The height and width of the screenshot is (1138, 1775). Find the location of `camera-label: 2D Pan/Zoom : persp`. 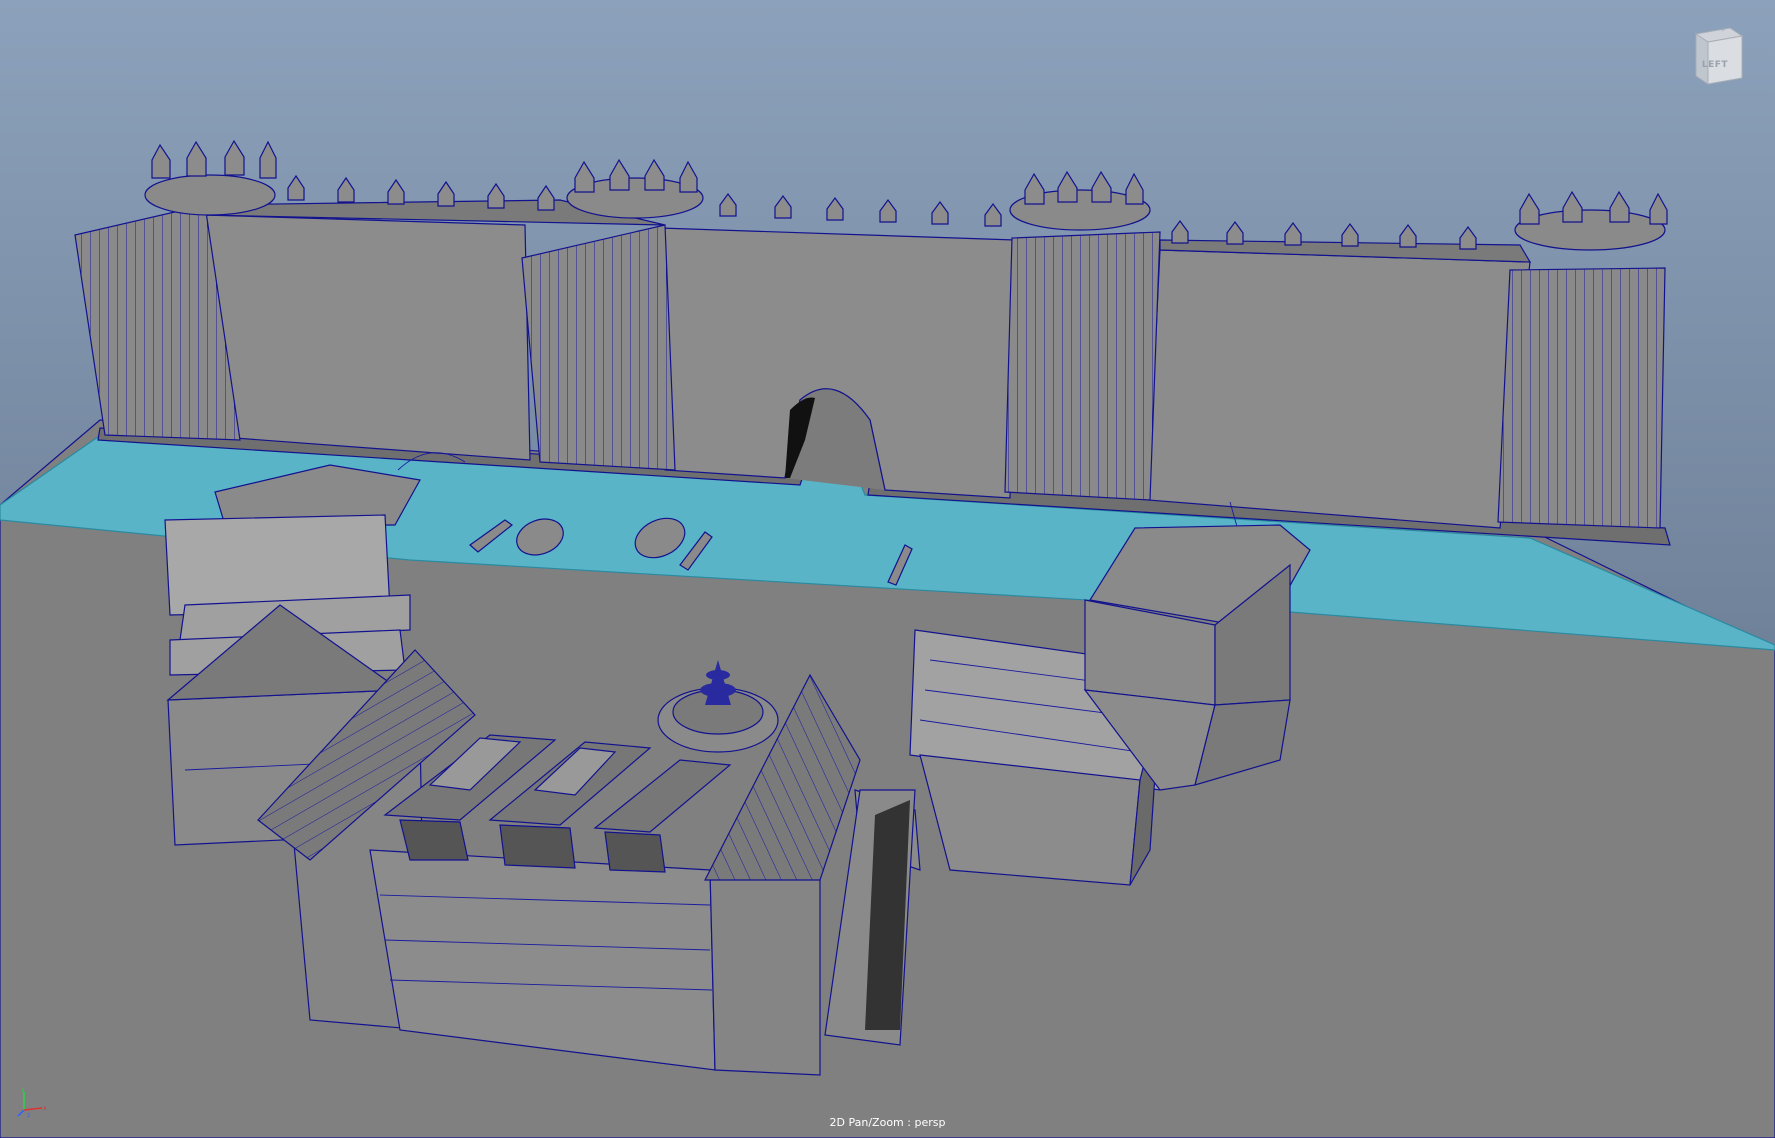

camera-label: 2D Pan/Zoom : persp is located at coordinates (887, 1122).